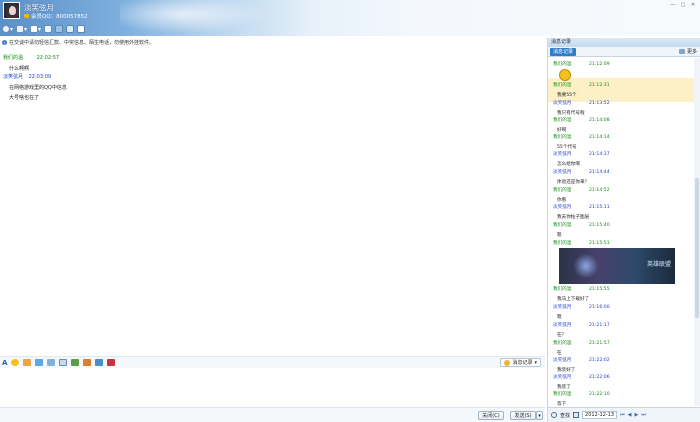  I want to click on input-toolbar: A 消息记录 ▾, so click(272, 362).